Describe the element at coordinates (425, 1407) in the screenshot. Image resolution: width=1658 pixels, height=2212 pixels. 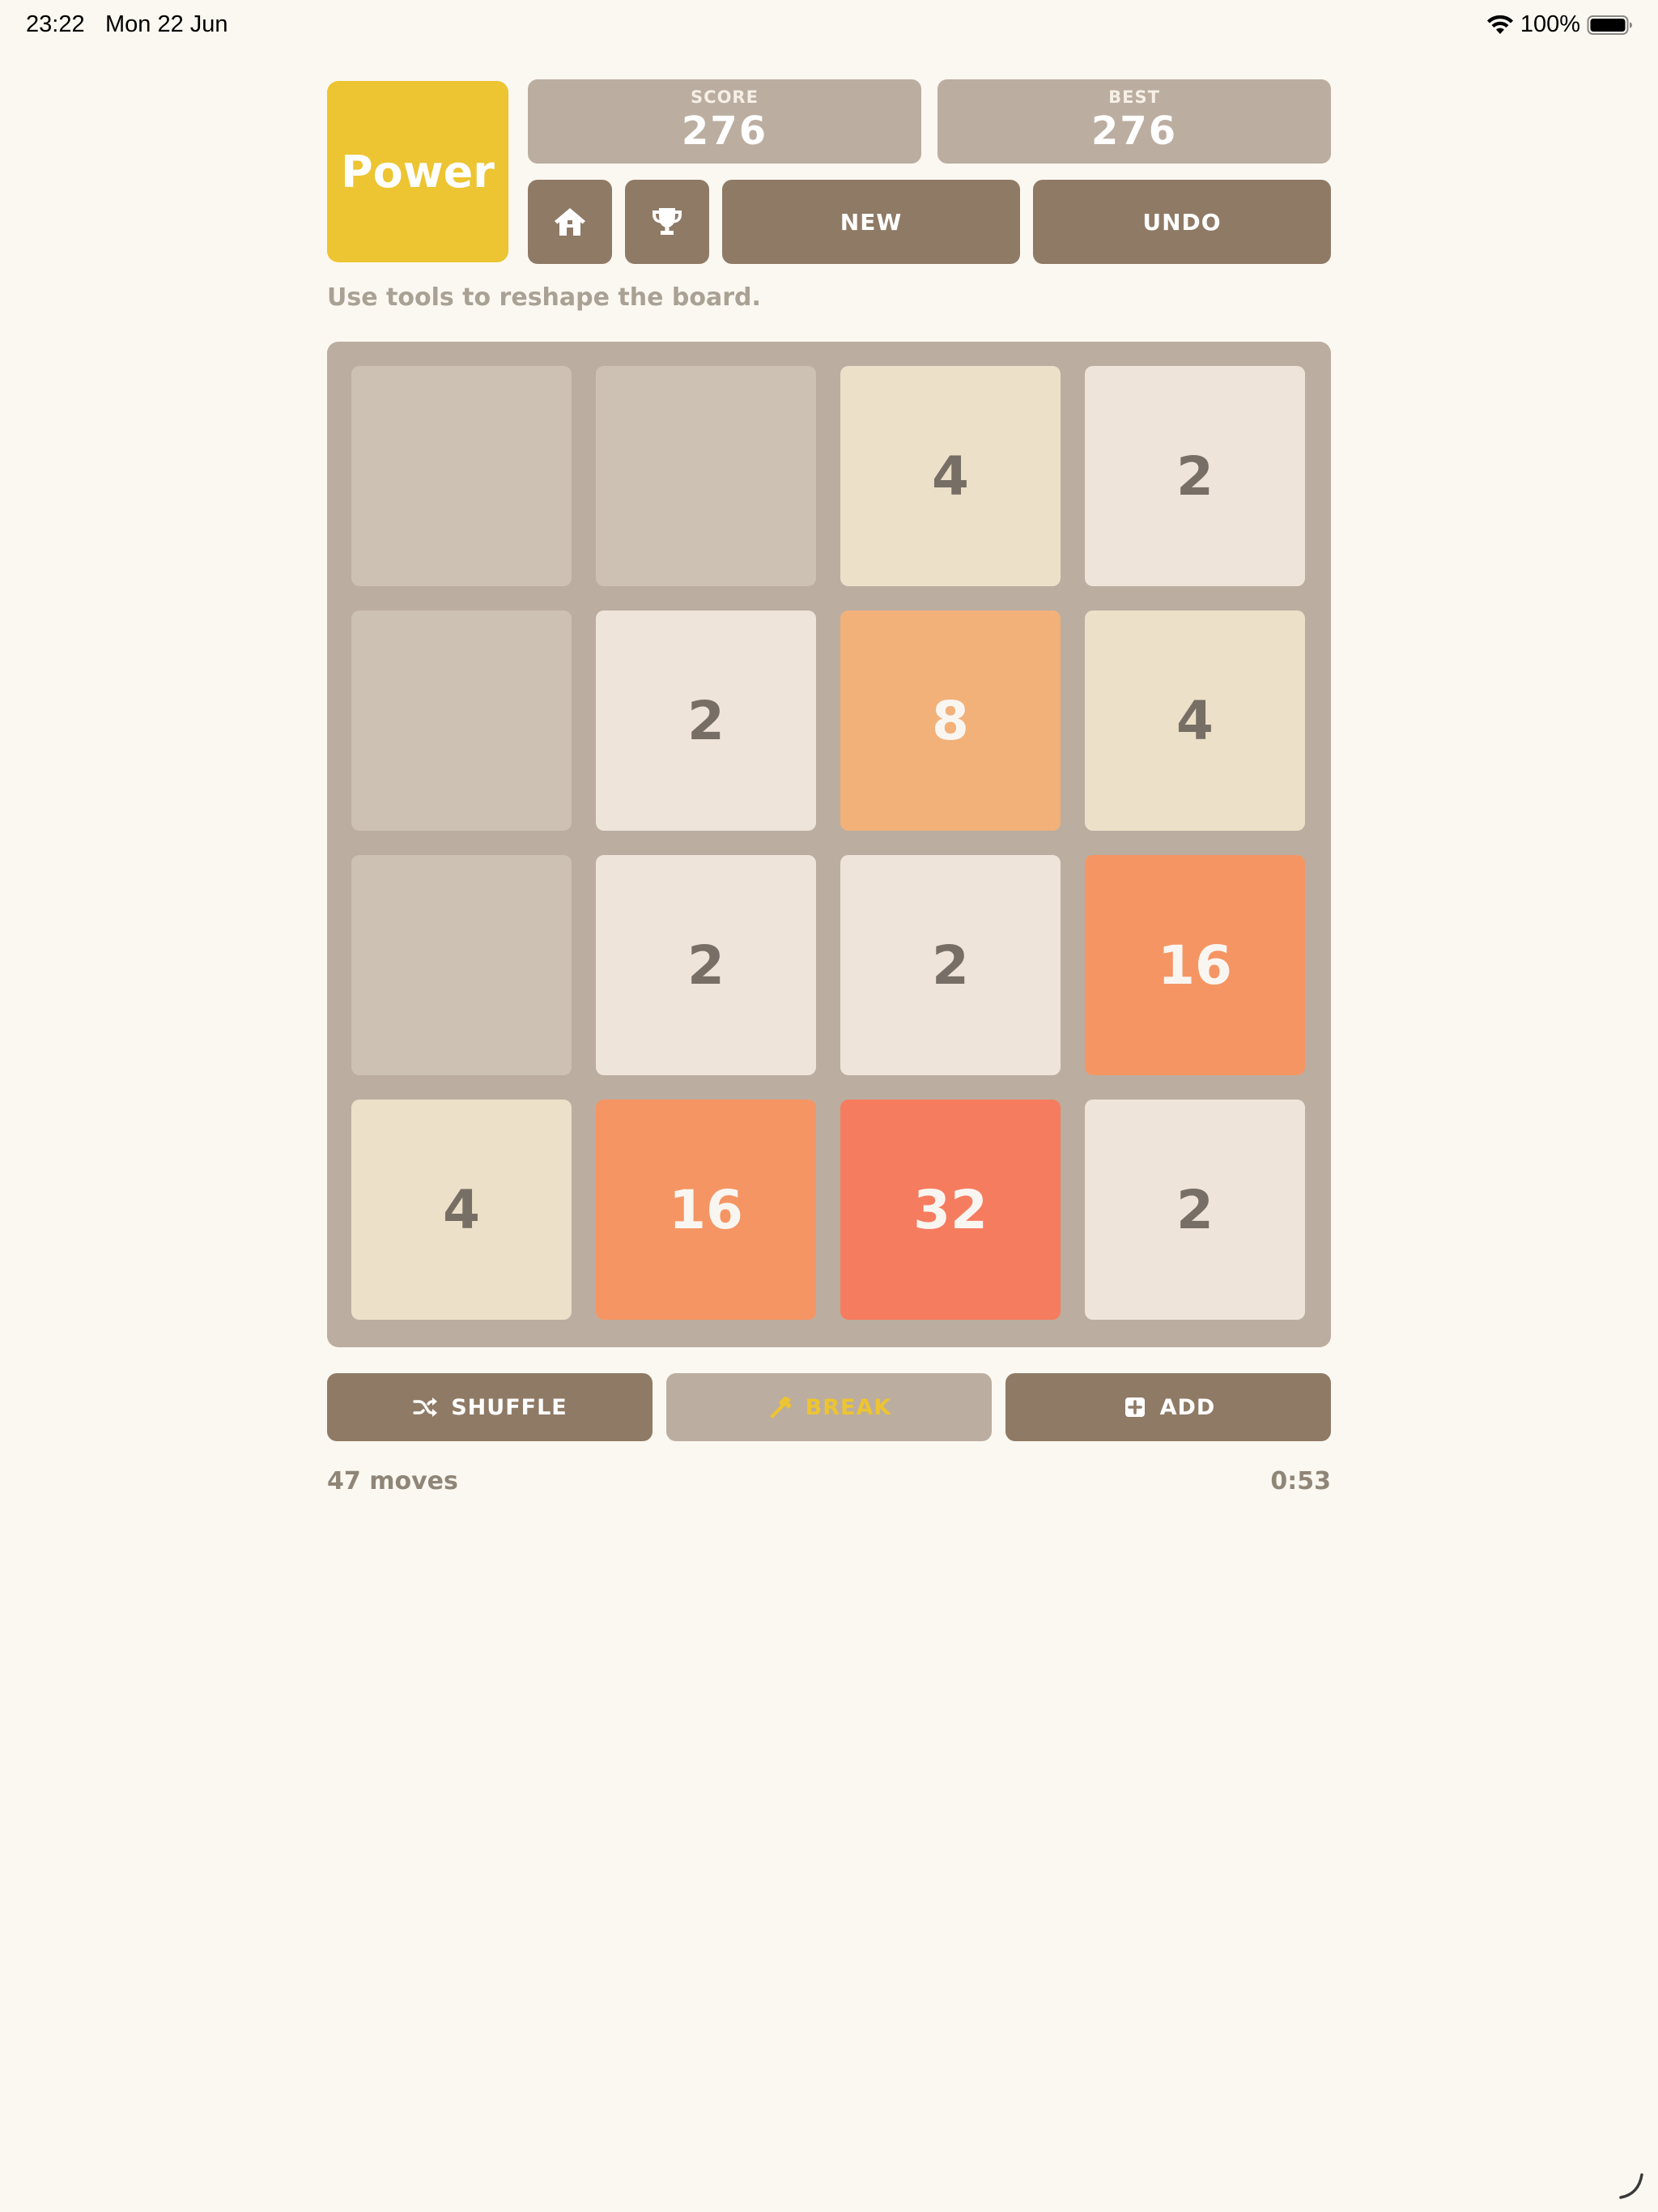
I see `shuffle-icon` at that location.